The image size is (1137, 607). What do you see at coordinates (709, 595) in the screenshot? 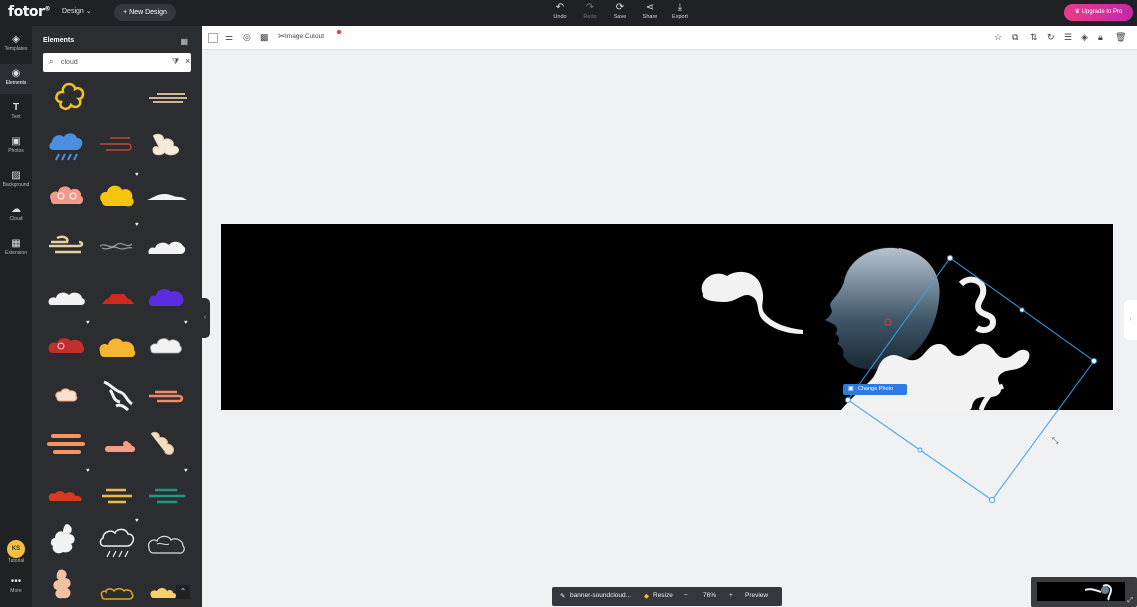
I see `zoom-level: 76%` at bounding box center [709, 595].